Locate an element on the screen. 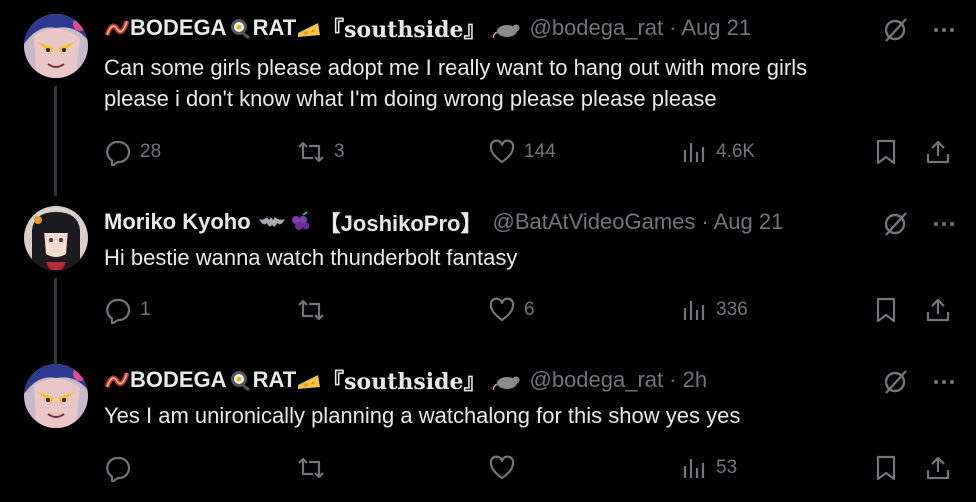 The width and height of the screenshot is (976, 502). tweet-actions: 53 is located at coordinates (530, 468).